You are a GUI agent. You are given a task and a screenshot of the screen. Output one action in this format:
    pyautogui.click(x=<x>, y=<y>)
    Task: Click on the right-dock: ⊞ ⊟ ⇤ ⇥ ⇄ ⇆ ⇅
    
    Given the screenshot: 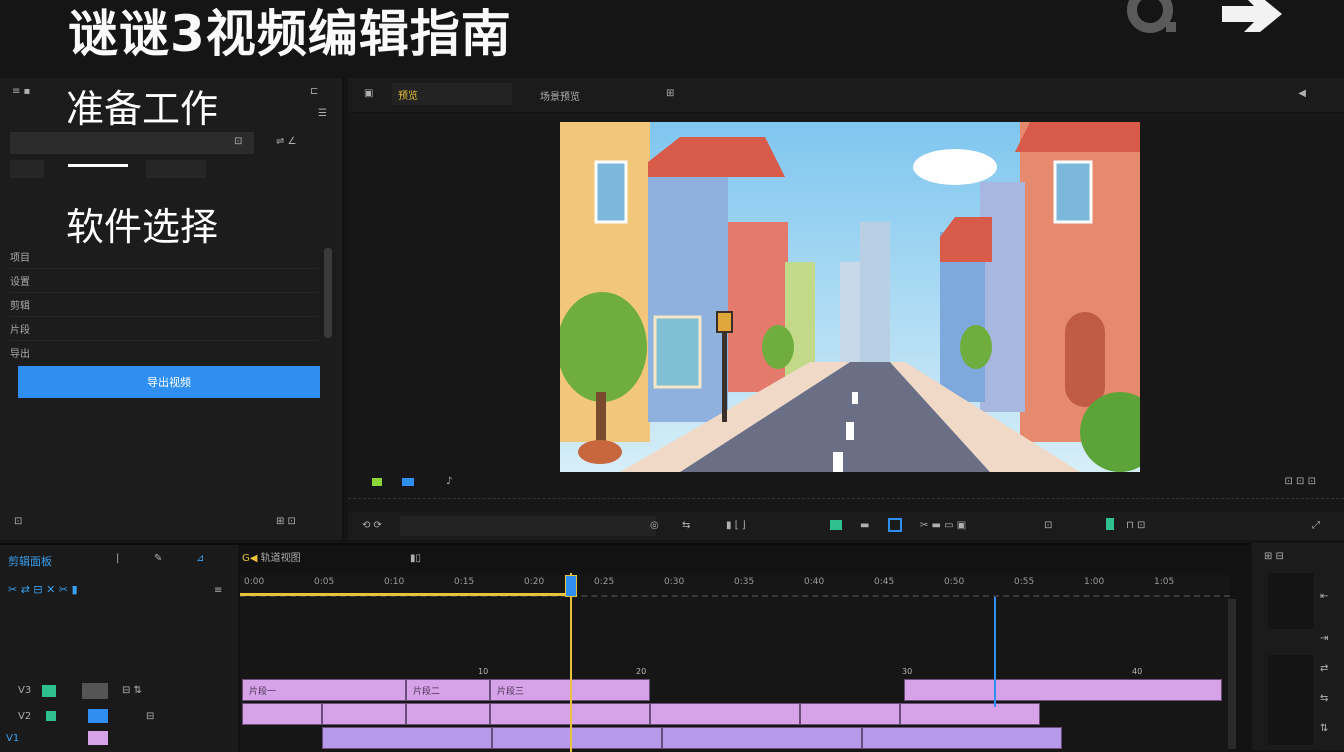 What is the action you would take?
    pyautogui.click(x=1298, y=646)
    